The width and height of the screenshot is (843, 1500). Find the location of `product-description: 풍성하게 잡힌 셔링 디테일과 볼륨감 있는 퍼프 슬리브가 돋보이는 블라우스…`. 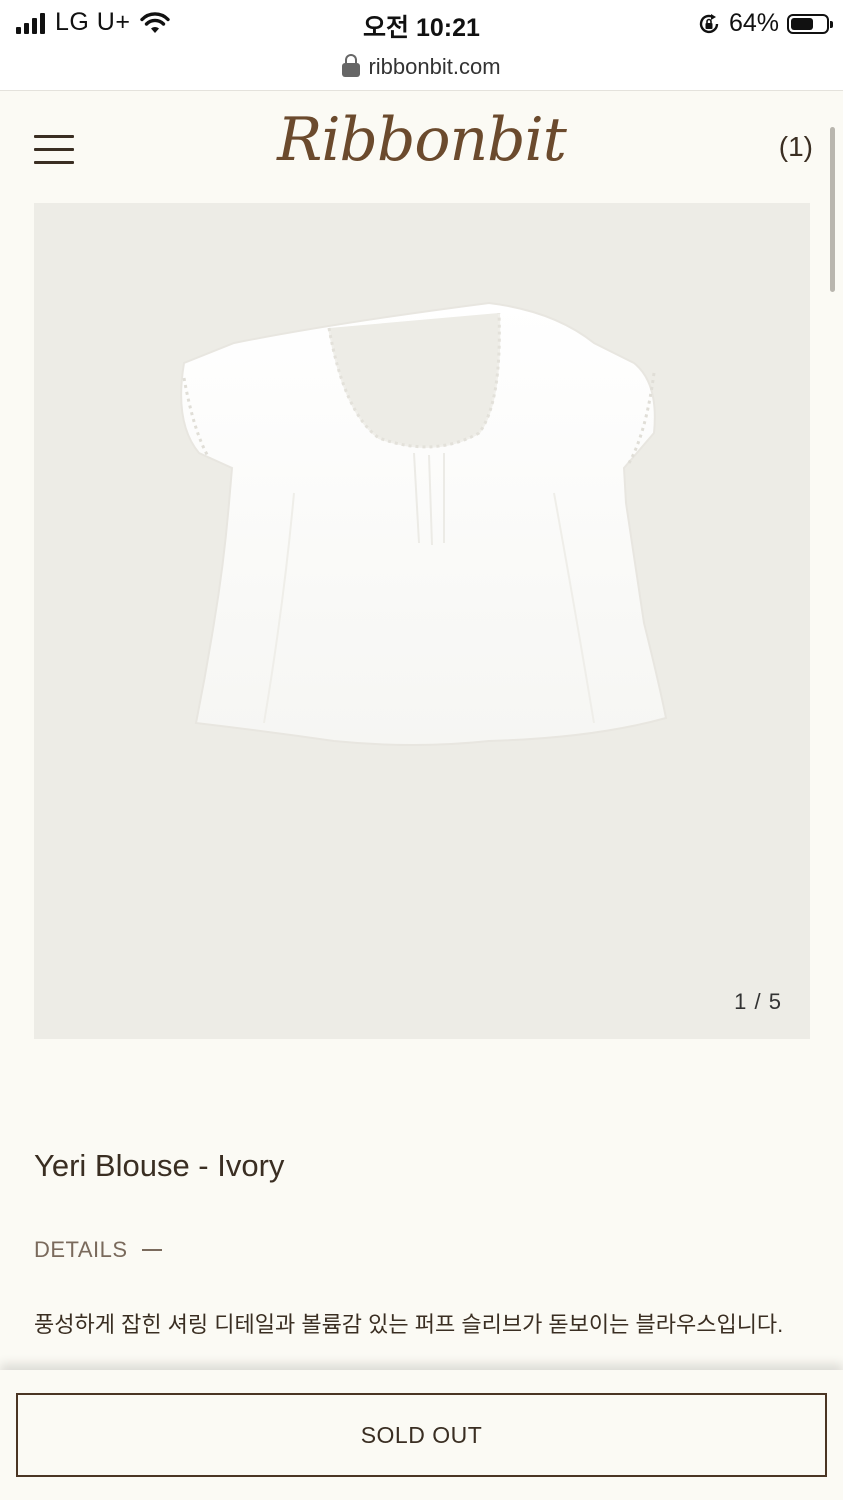

product-description: 풍성하게 잡힌 셔링 디테일과 볼륨감 있는 퍼프 슬리브가 돋보이는 블라우스… is located at coordinates (409, 1324).